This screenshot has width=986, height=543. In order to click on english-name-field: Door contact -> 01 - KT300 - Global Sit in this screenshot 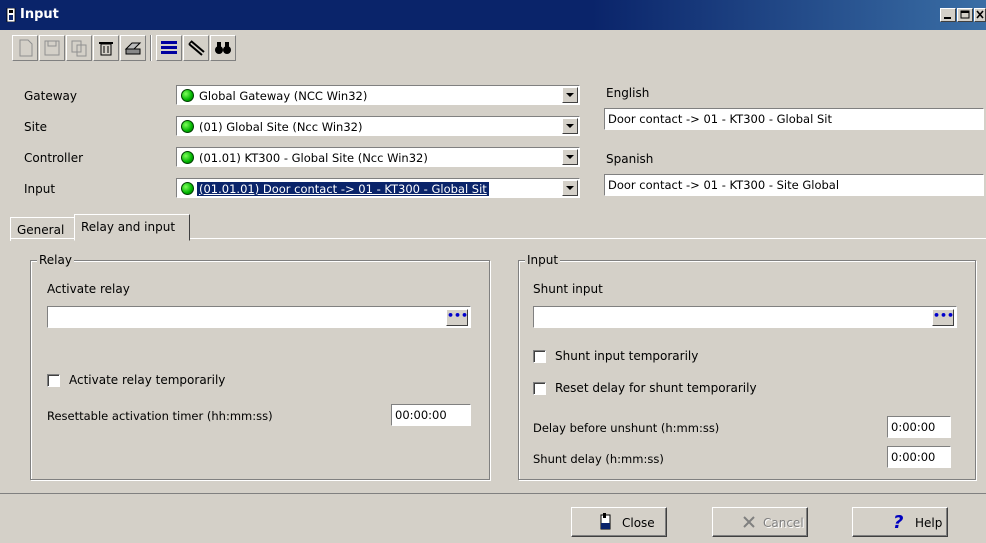, I will do `click(794, 119)`.